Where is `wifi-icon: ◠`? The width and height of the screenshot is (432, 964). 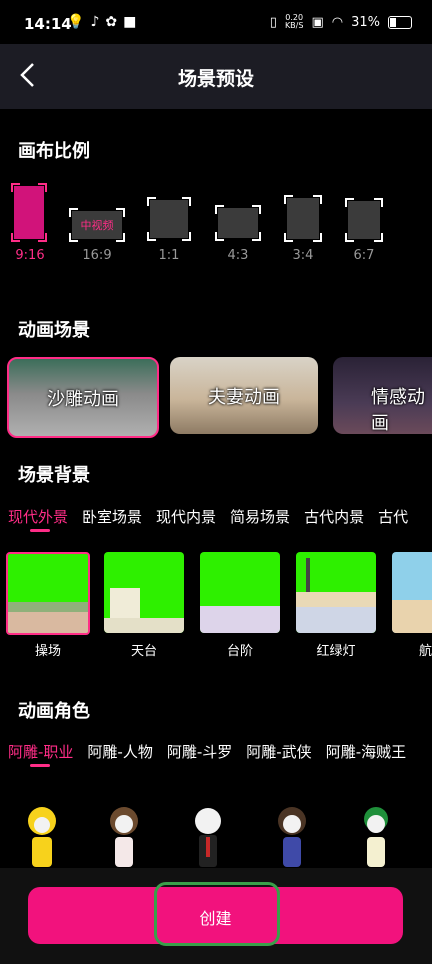
wifi-icon: ◠ is located at coordinates (337, 22).